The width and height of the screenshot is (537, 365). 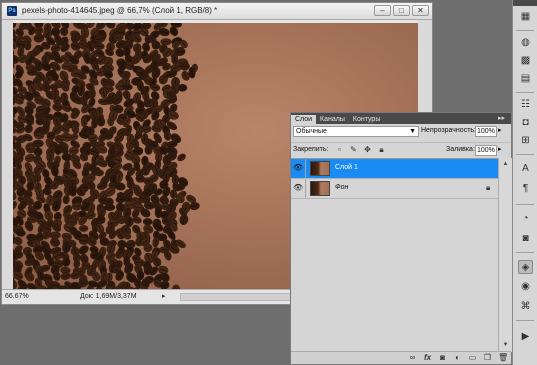 I want to click on layer-row-layer1: 👁︎ Слой 1, so click(x=394, y=169).